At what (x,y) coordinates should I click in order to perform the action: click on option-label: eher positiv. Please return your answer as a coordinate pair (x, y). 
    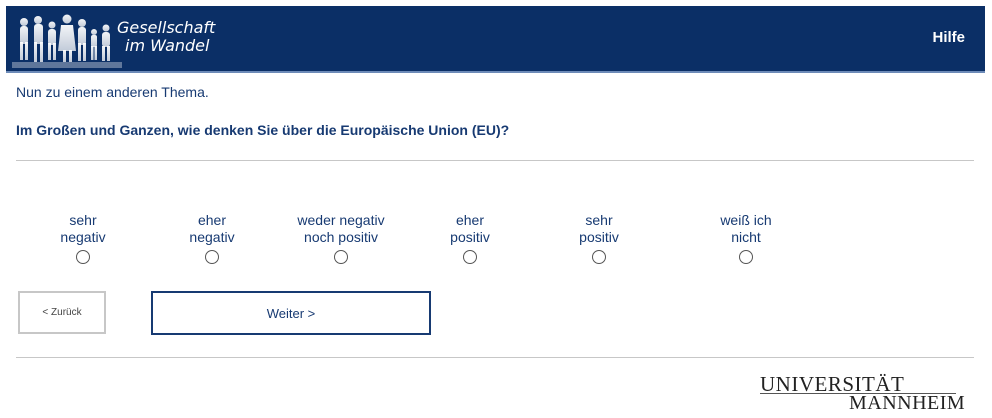
    Looking at the image, I should click on (470, 229).